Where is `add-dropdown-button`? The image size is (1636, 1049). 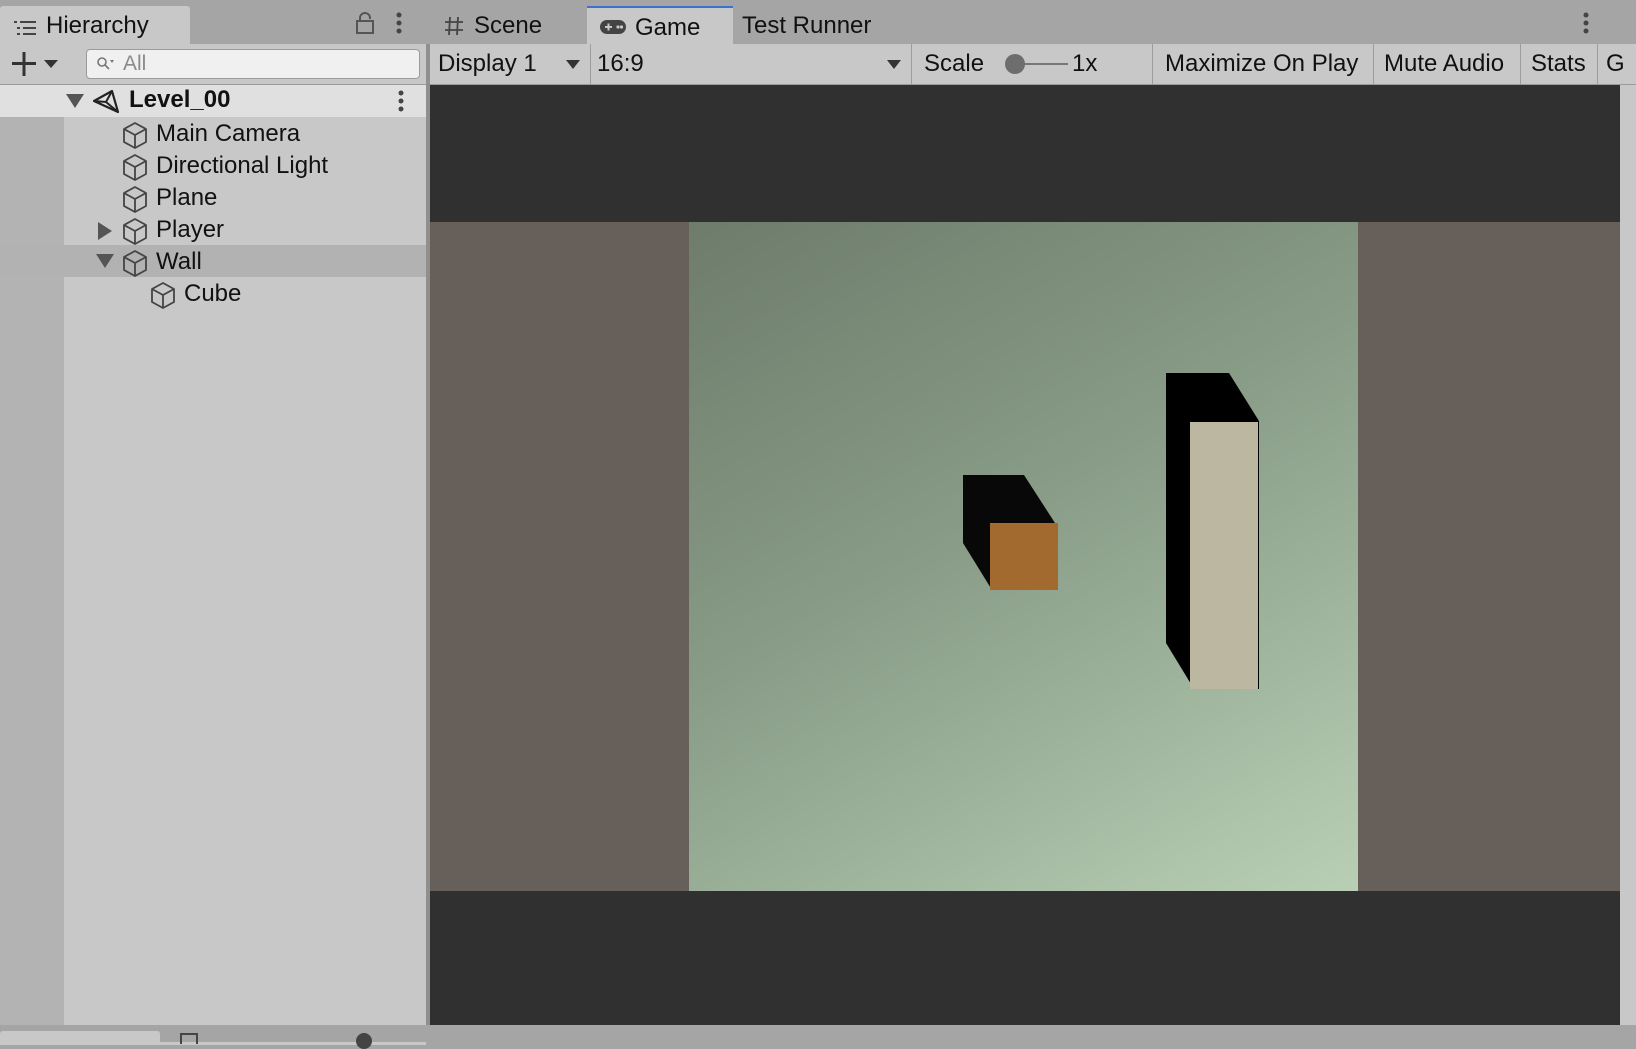
add-dropdown-button is located at coordinates (38, 64).